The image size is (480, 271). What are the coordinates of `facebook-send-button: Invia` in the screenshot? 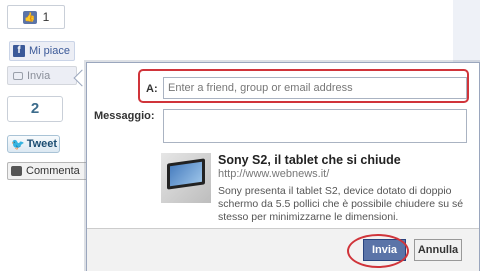 It's located at (42, 75).